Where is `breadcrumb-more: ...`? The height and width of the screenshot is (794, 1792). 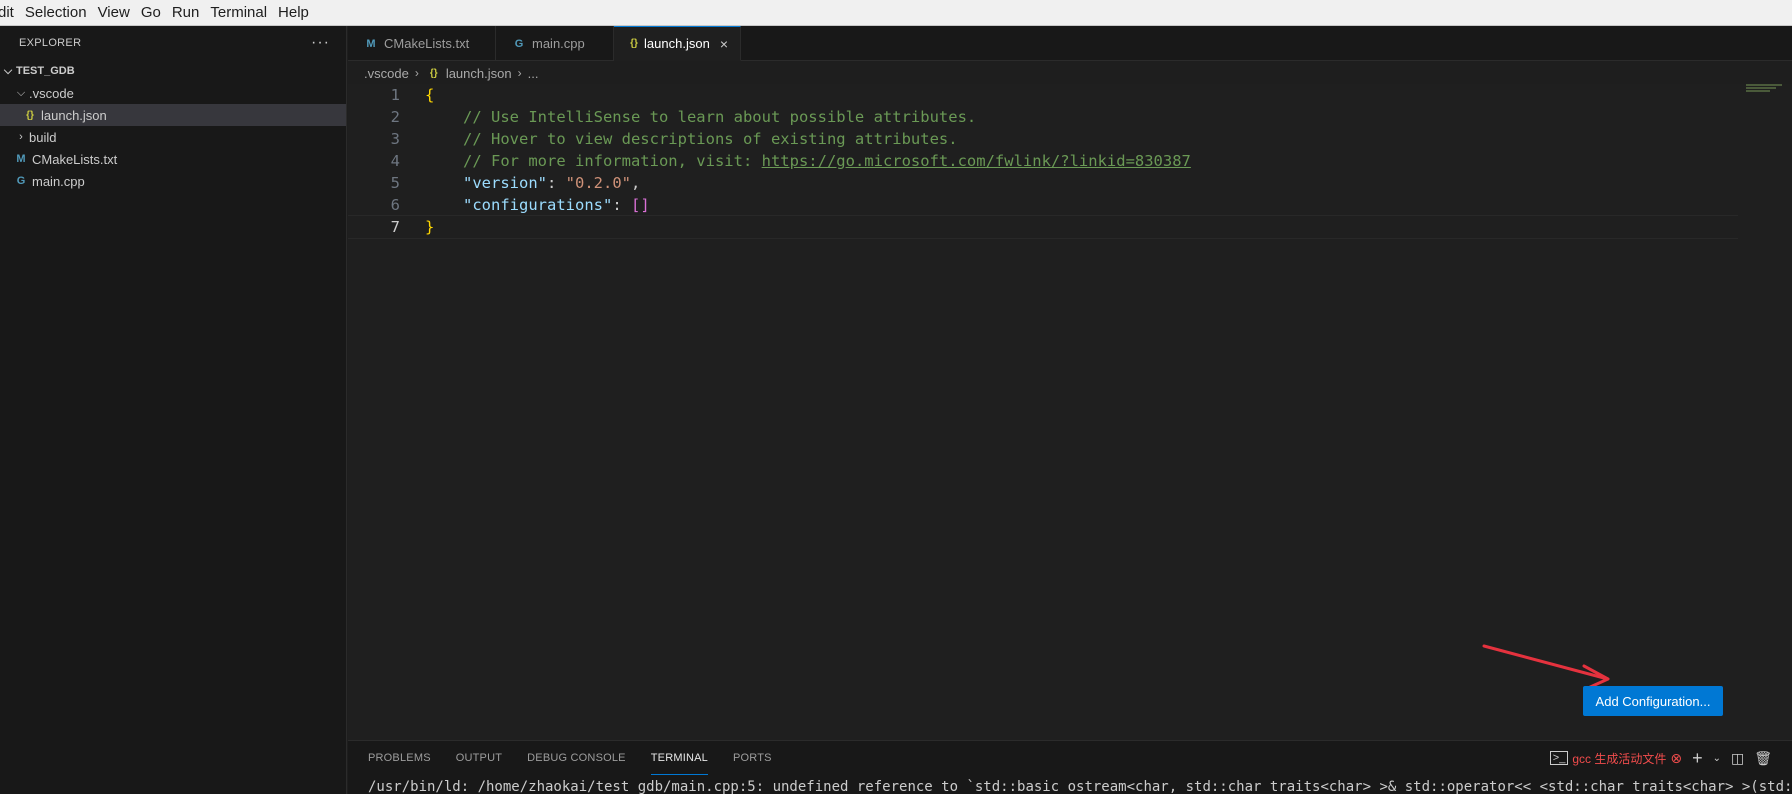
breadcrumb-more: ... is located at coordinates (533, 73).